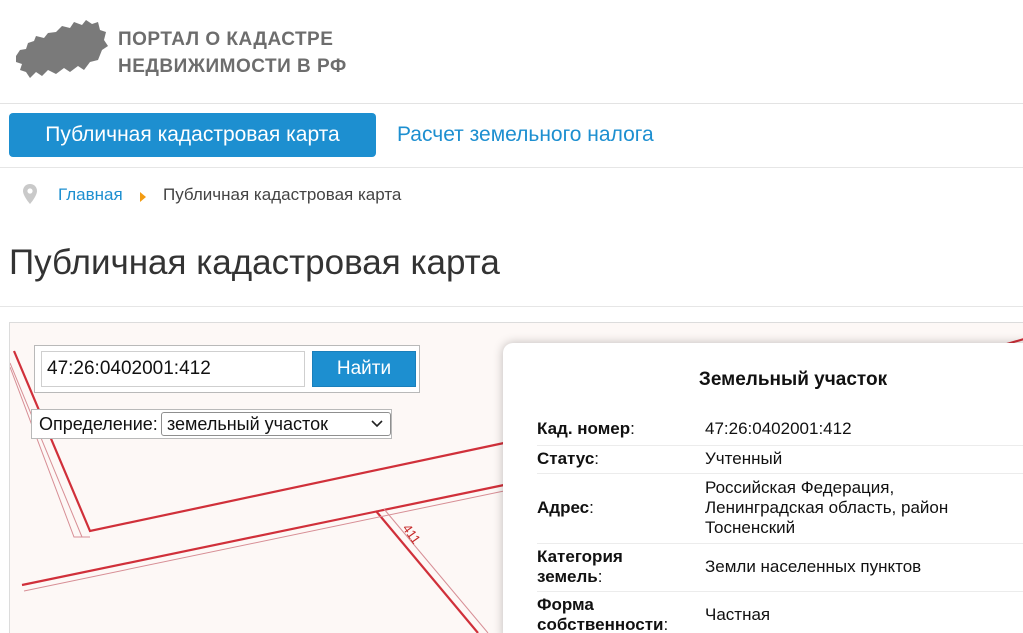  I want to click on chevron-down-icon, so click(377, 424).